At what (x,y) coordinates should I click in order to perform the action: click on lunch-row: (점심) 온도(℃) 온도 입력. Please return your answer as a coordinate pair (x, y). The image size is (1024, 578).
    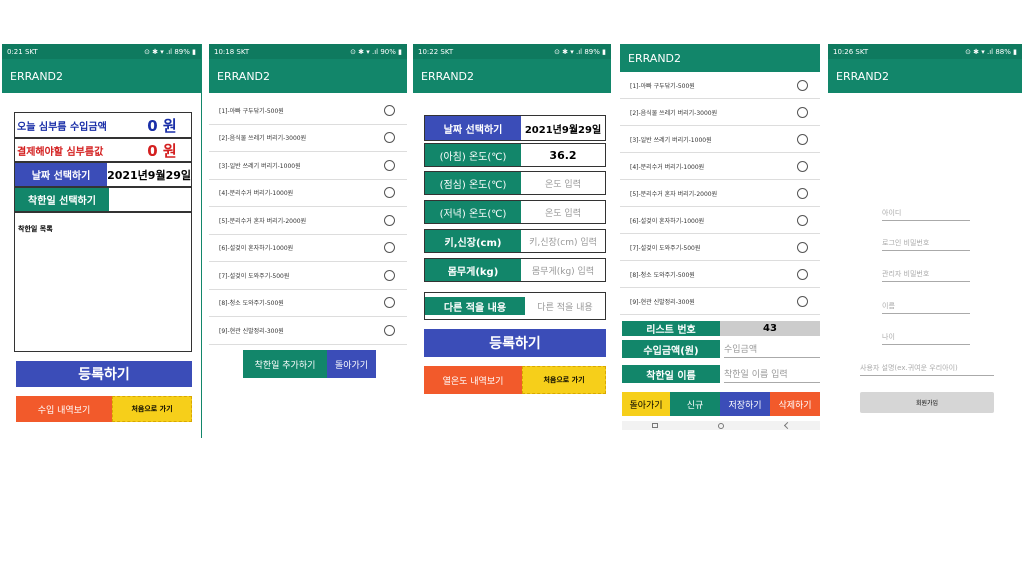
    Looking at the image, I should click on (515, 183).